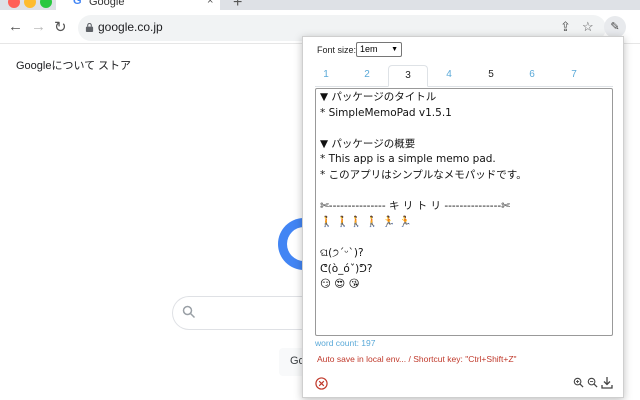 The image size is (640, 400). What do you see at coordinates (321, 383) in the screenshot?
I see `close-icon` at bounding box center [321, 383].